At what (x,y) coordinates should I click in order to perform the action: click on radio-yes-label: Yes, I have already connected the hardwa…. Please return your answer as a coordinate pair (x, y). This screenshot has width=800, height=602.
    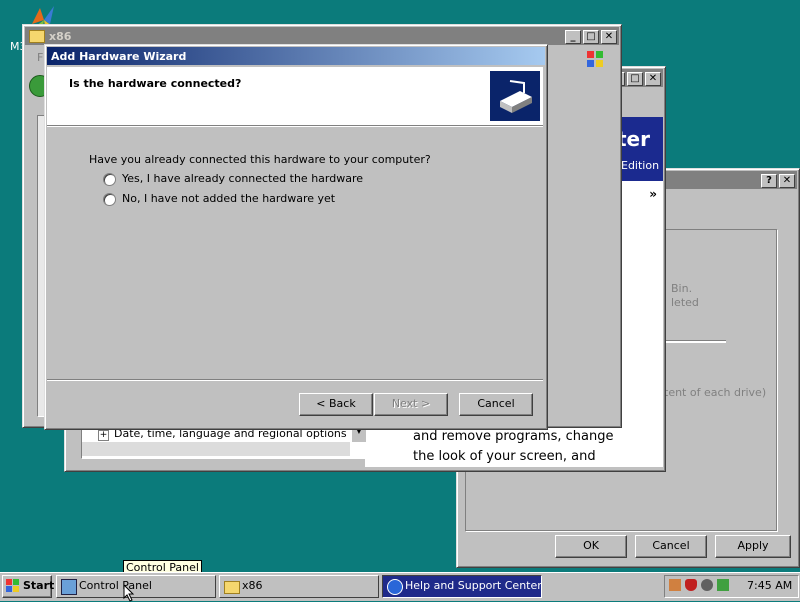
    Looking at the image, I should click on (243, 178).